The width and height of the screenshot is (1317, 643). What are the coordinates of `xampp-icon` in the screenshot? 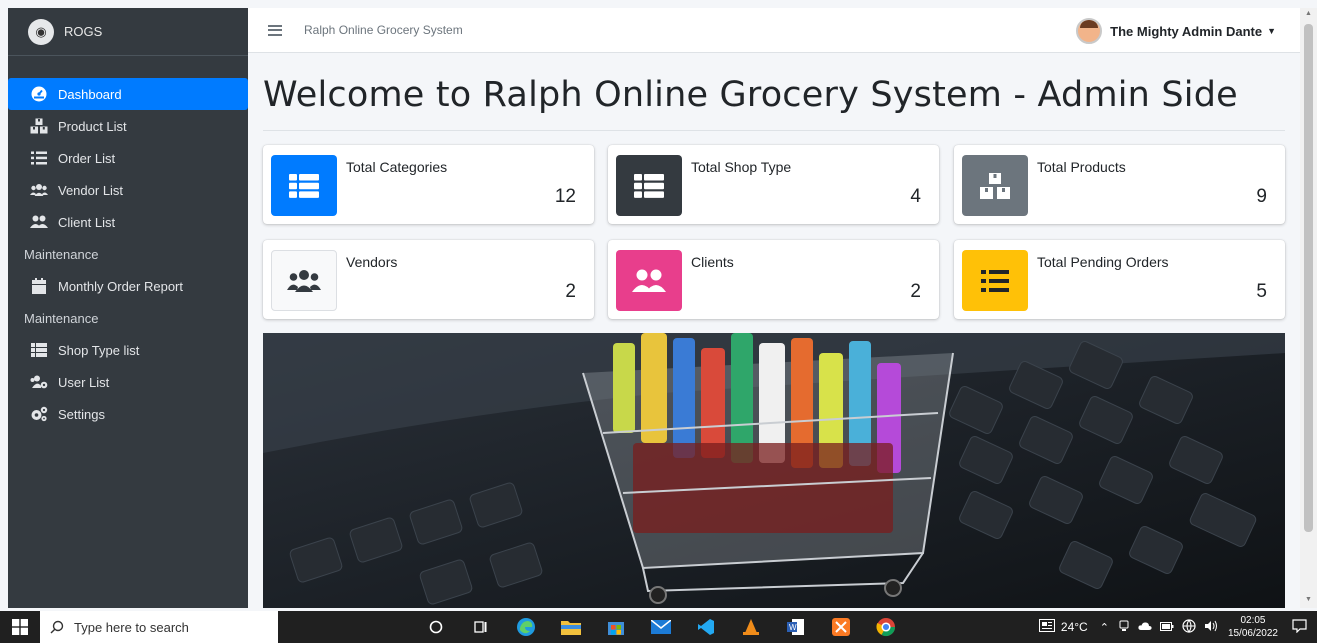 It's located at (841, 627).